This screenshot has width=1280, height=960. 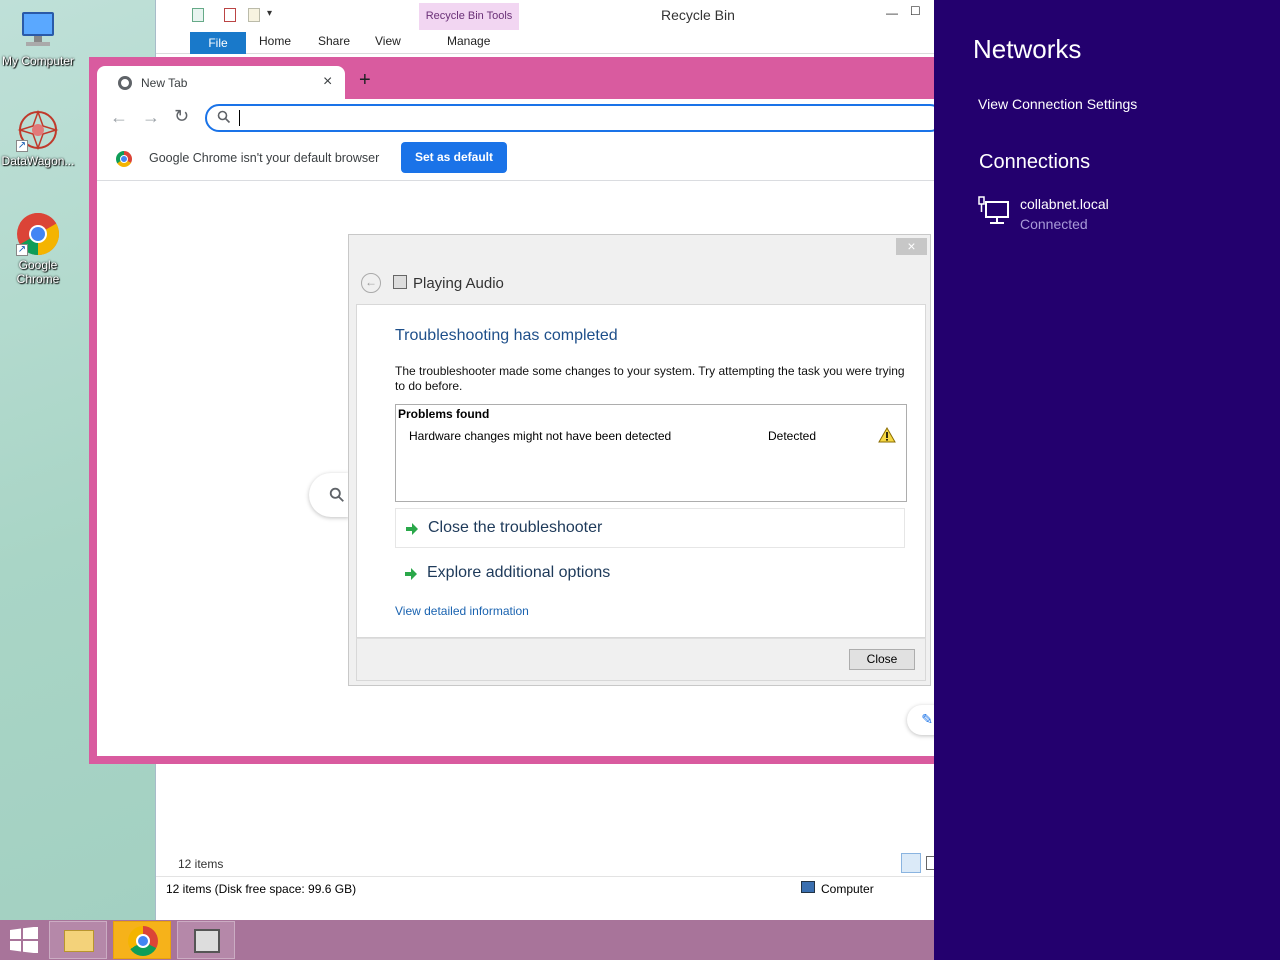 I want to click on new-folder-icon, so click(x=254, y=15).